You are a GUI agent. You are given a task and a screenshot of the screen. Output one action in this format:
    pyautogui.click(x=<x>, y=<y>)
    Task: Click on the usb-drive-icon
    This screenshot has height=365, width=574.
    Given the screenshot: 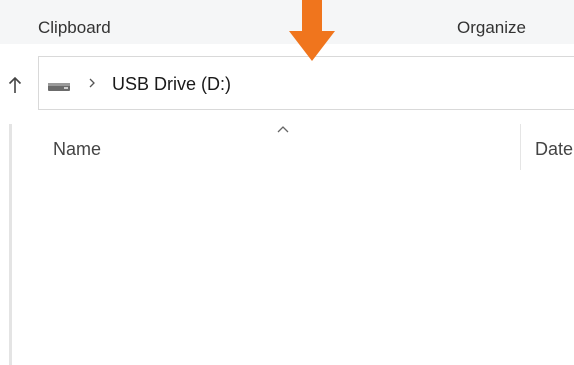 What is the action you would take?
    pyautogui.click(x=59, y=87)
    